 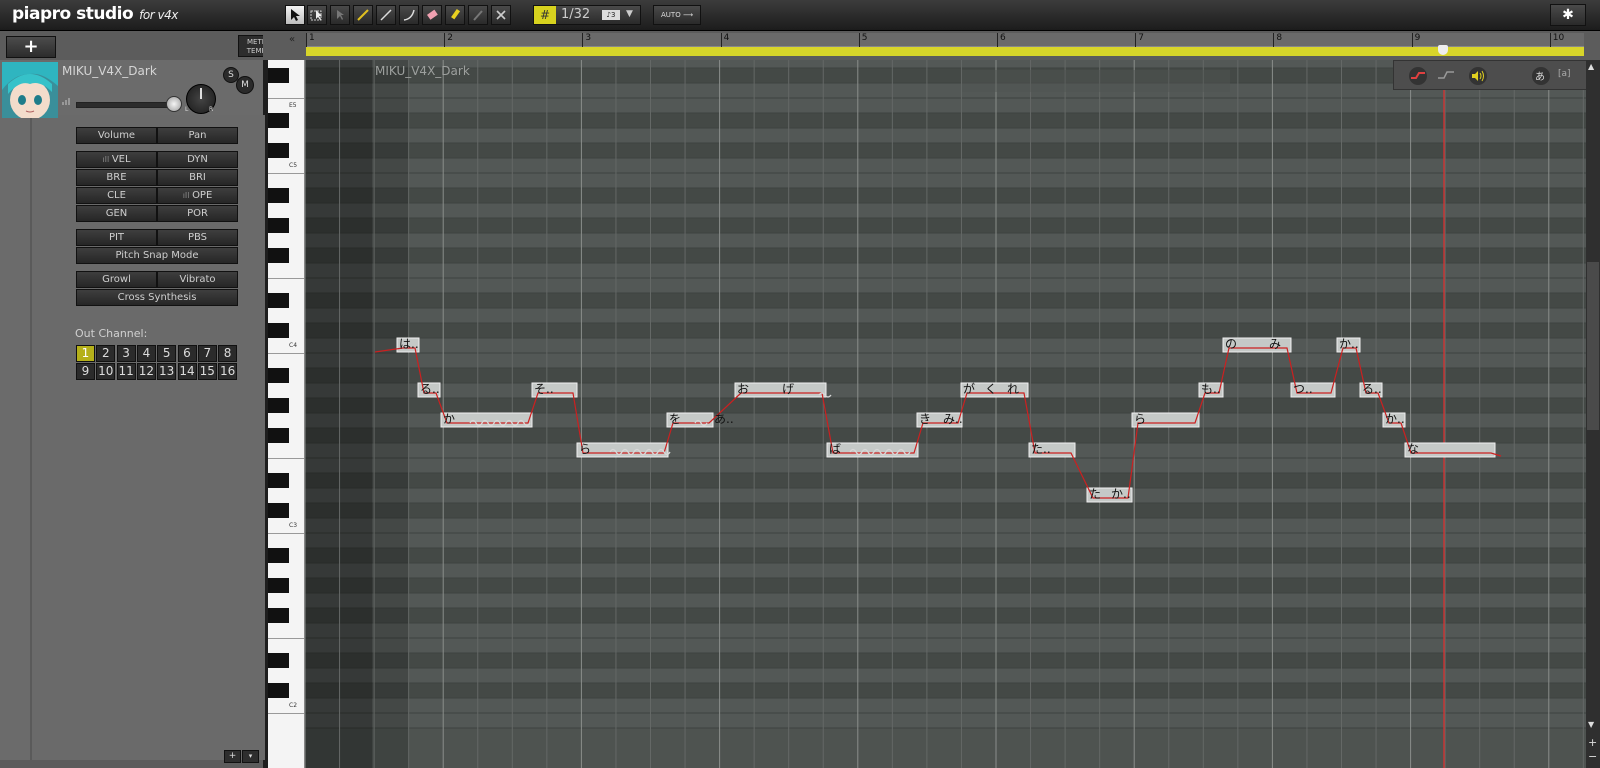 What do you see at coordinates (1211, 389) in the screenshot?
I see `note-lyric: も..` at bounding box center [1211, 389].